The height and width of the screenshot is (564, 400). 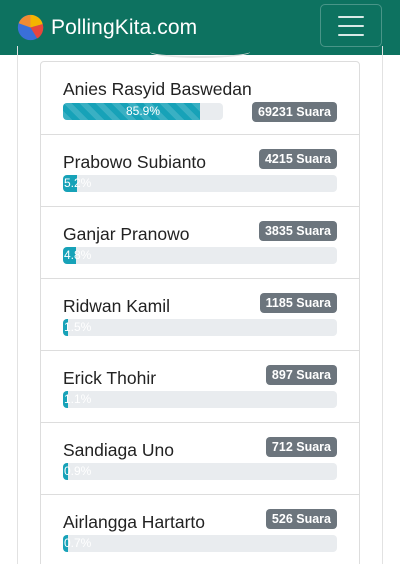 What do you see at coordinates (200, 543) in the screenshot?
I see `progress-track: 0.7%` at bounding box center [200, 543].